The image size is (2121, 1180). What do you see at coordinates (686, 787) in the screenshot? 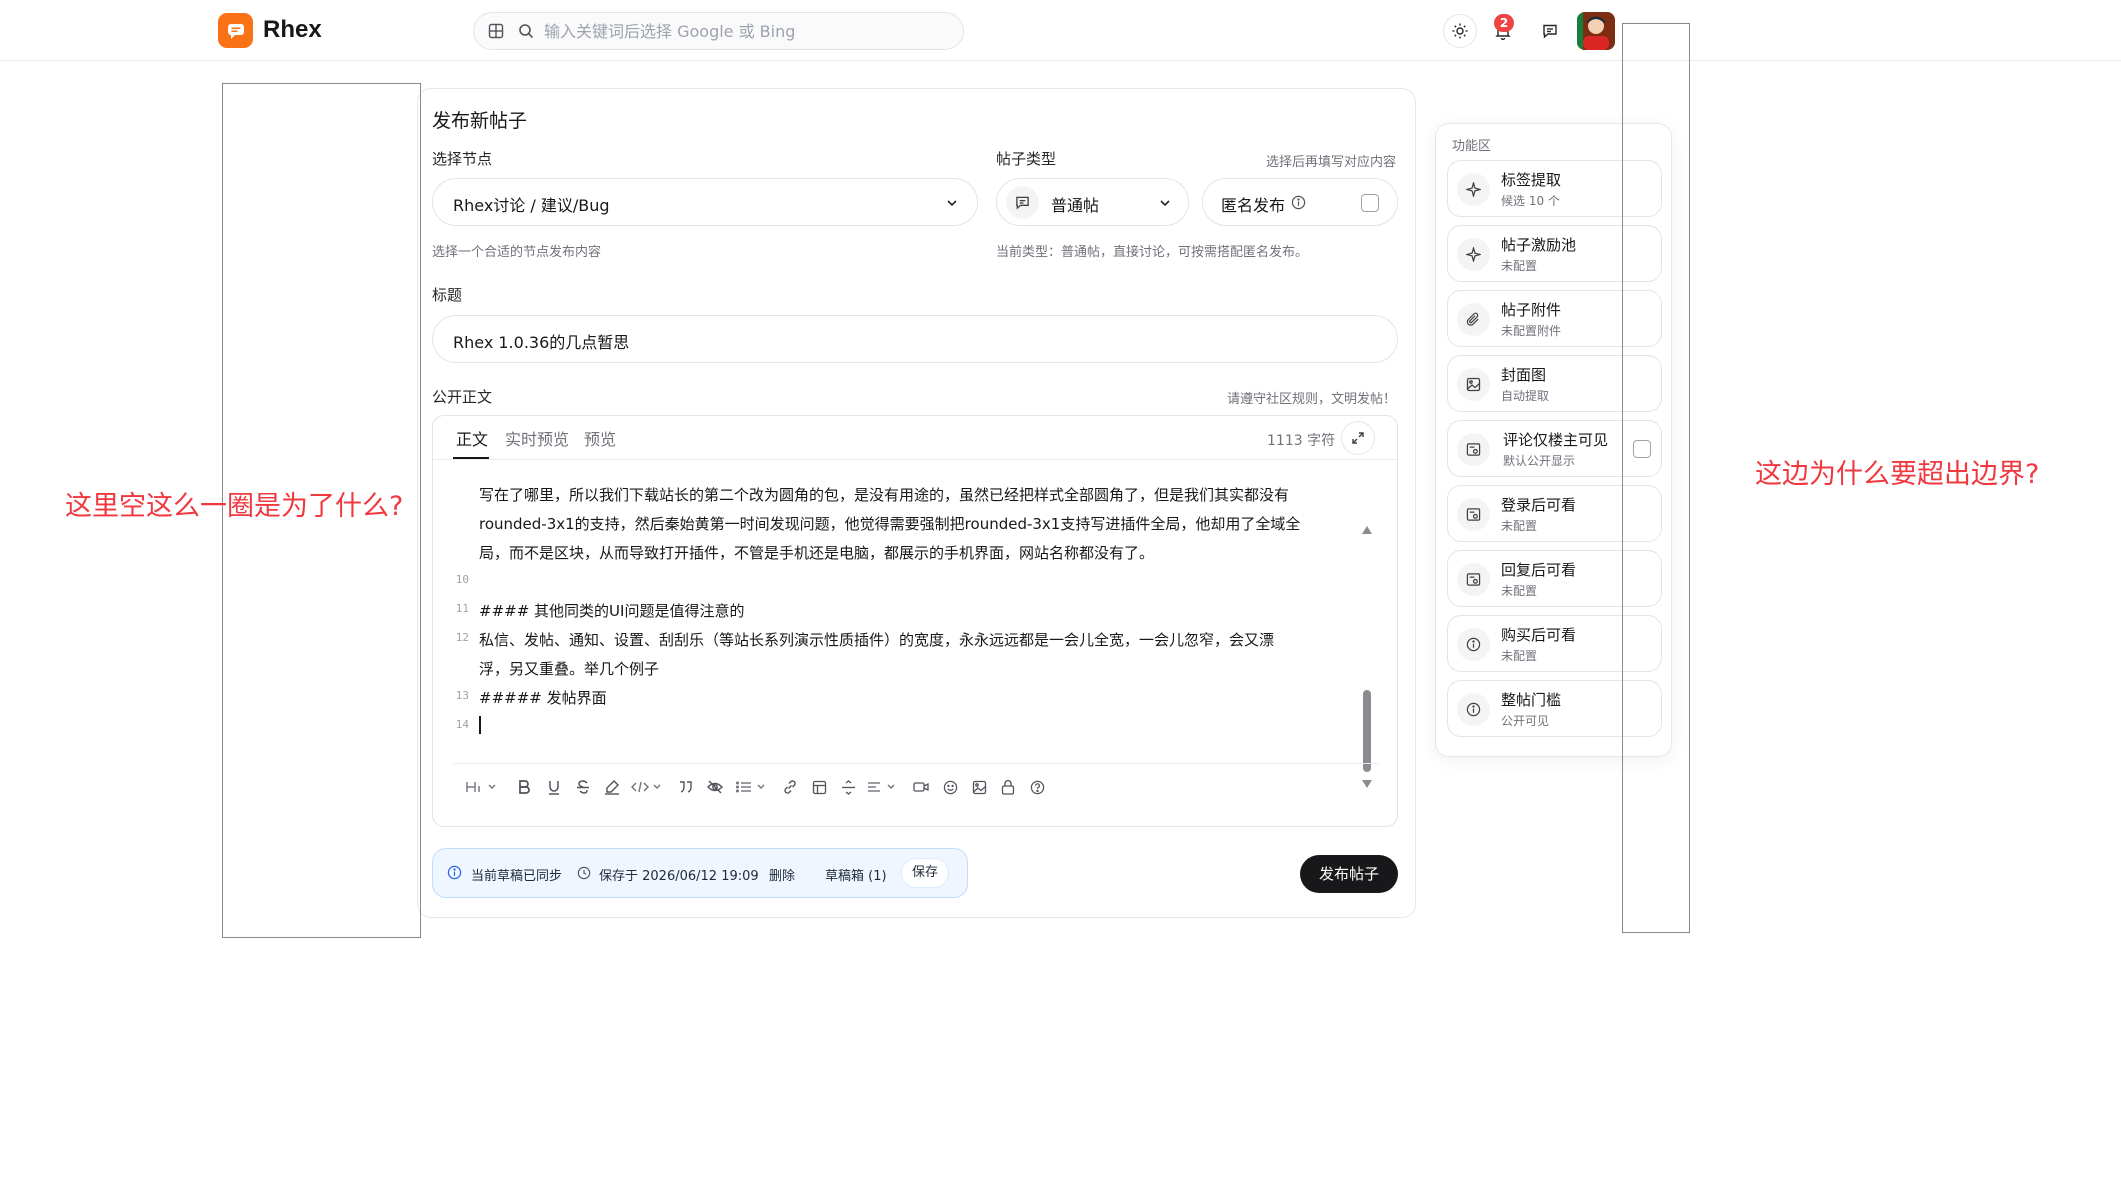
I see `quote-icon` at bounding box center [686, 787].